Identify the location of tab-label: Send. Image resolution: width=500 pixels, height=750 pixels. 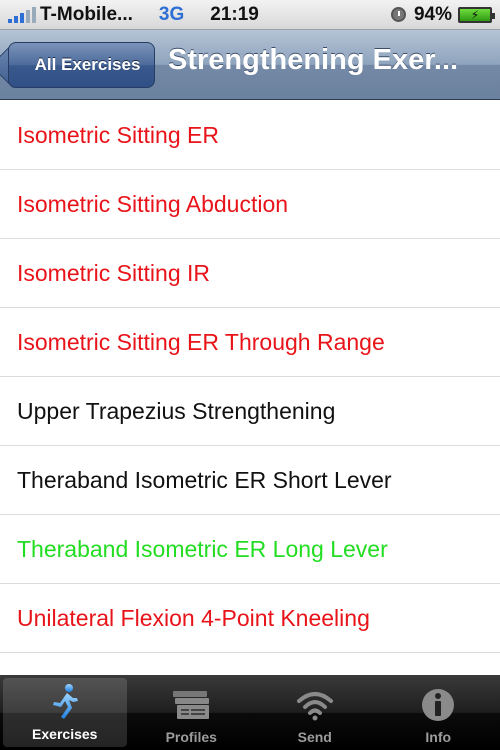
(314, 737).